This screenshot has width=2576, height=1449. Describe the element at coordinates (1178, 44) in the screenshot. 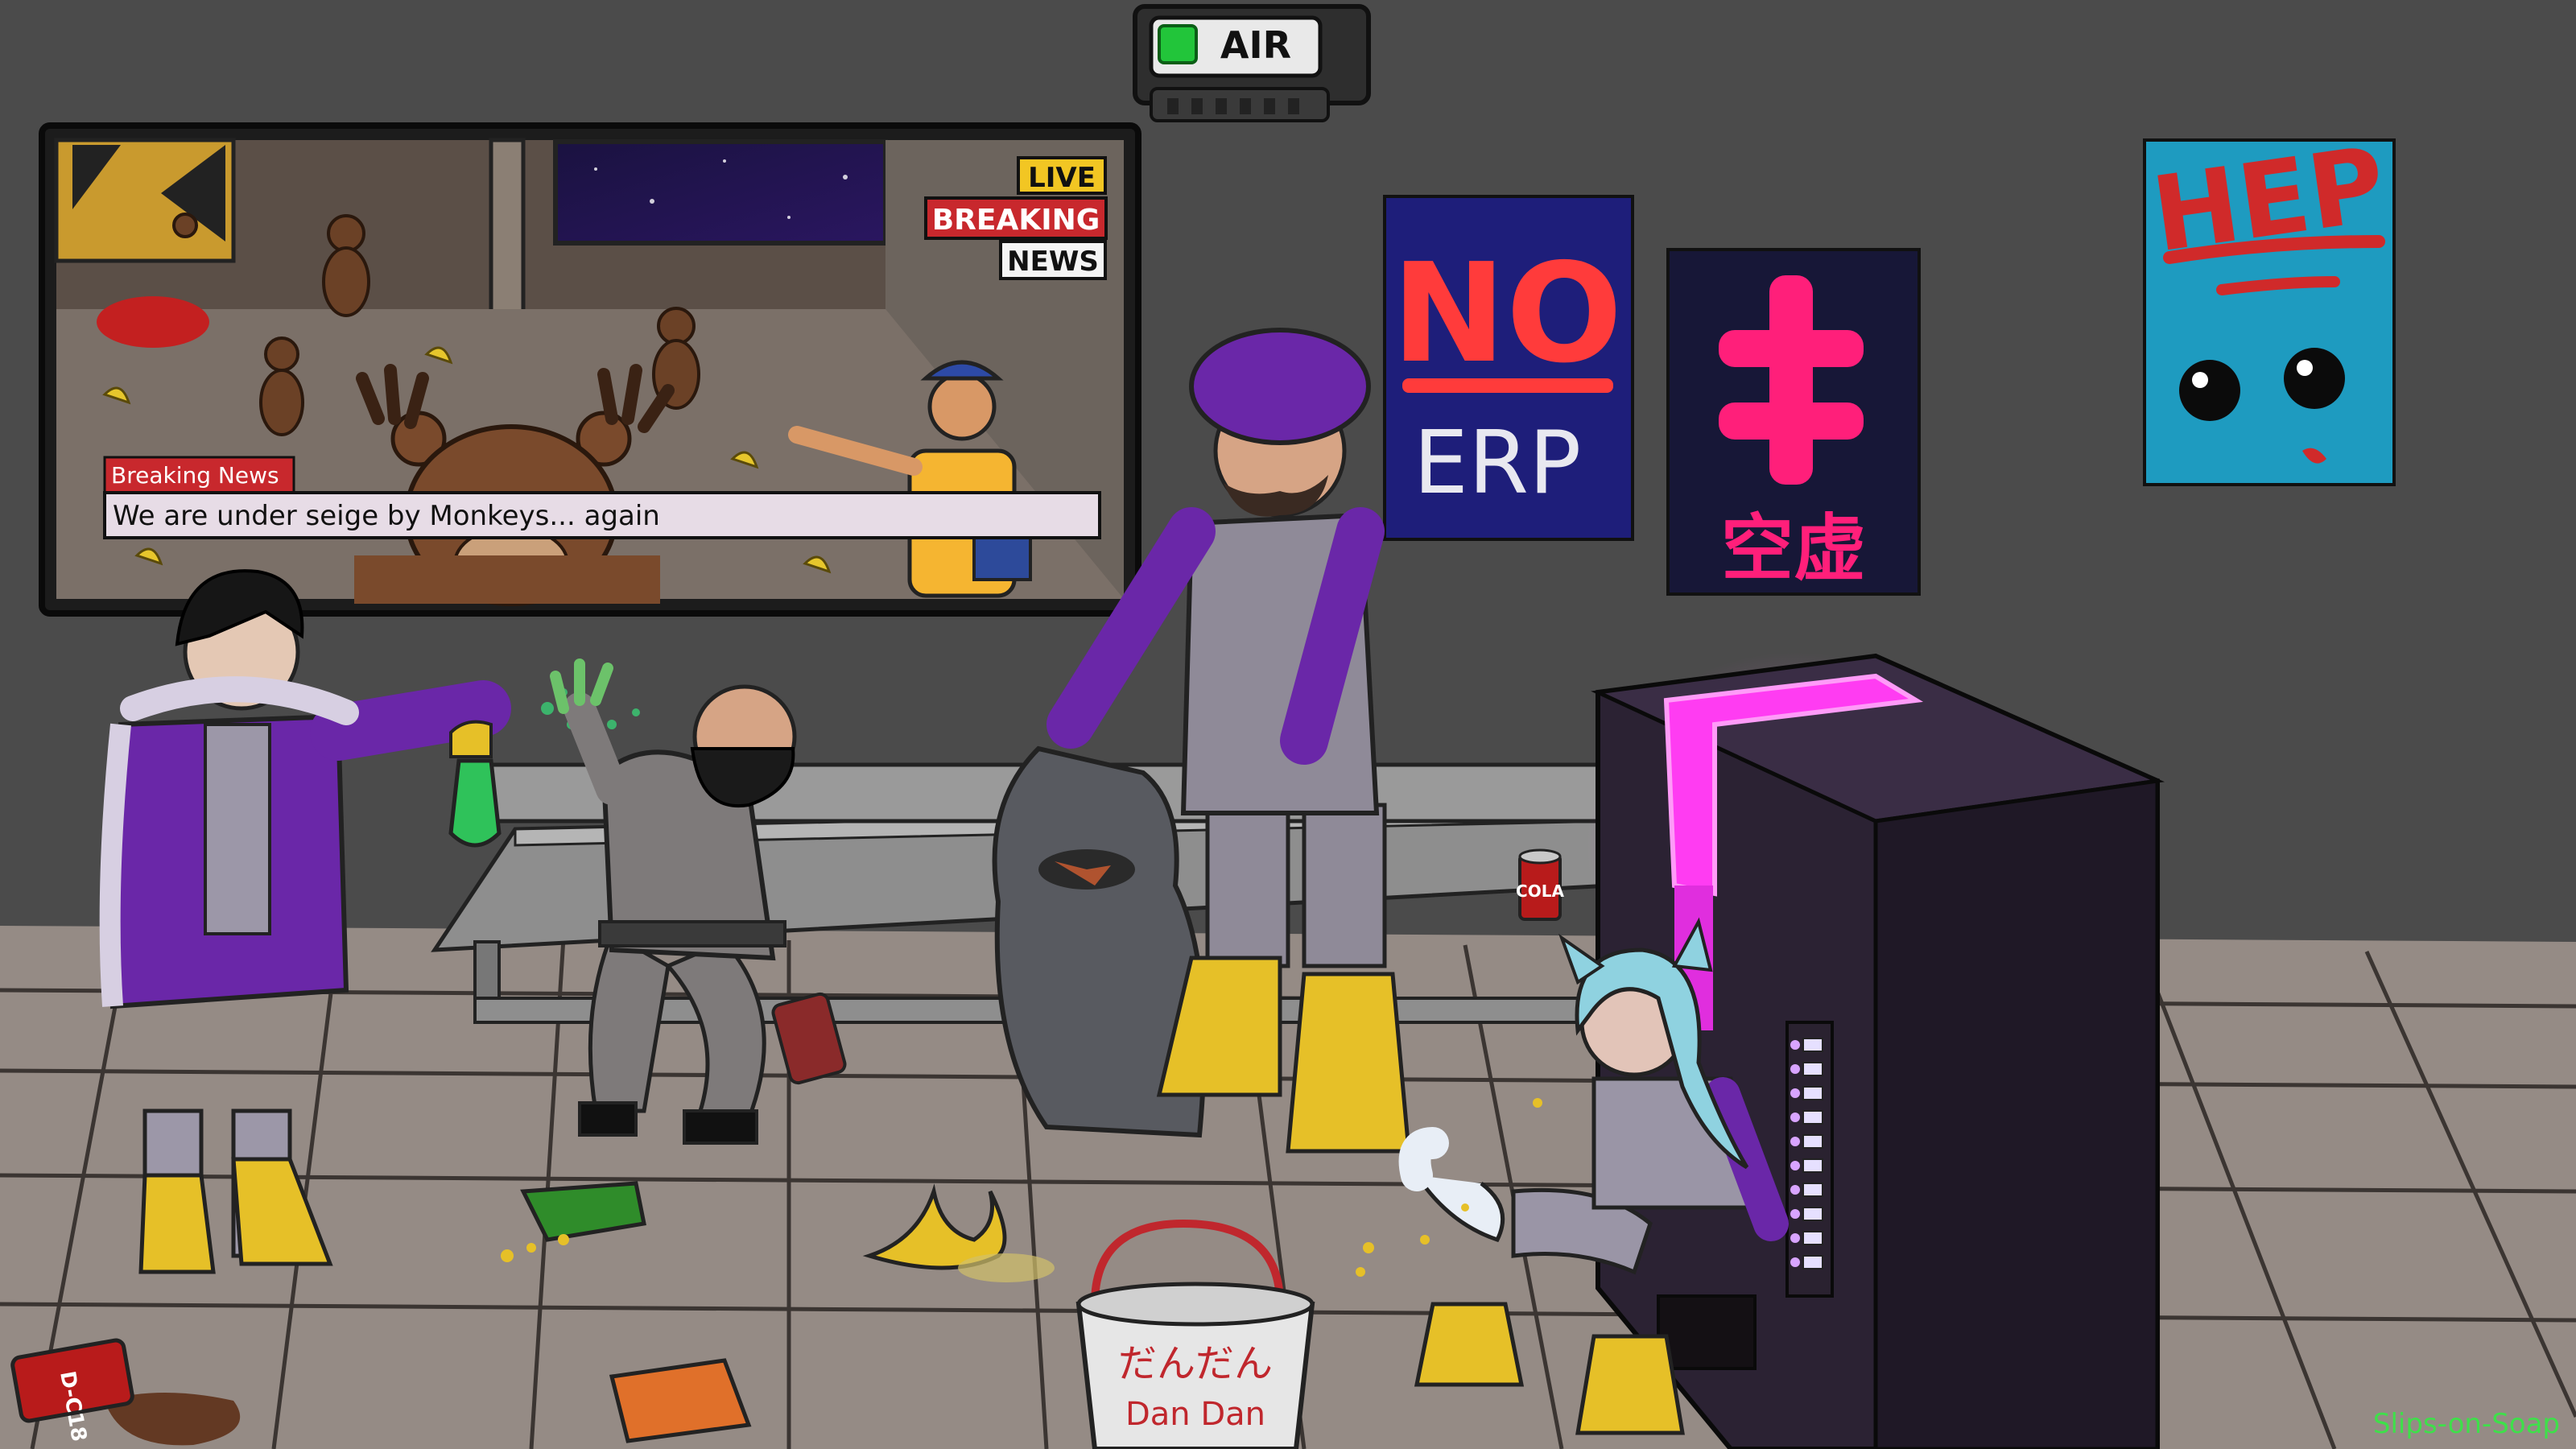

I see `air-indicator-light` at that location.